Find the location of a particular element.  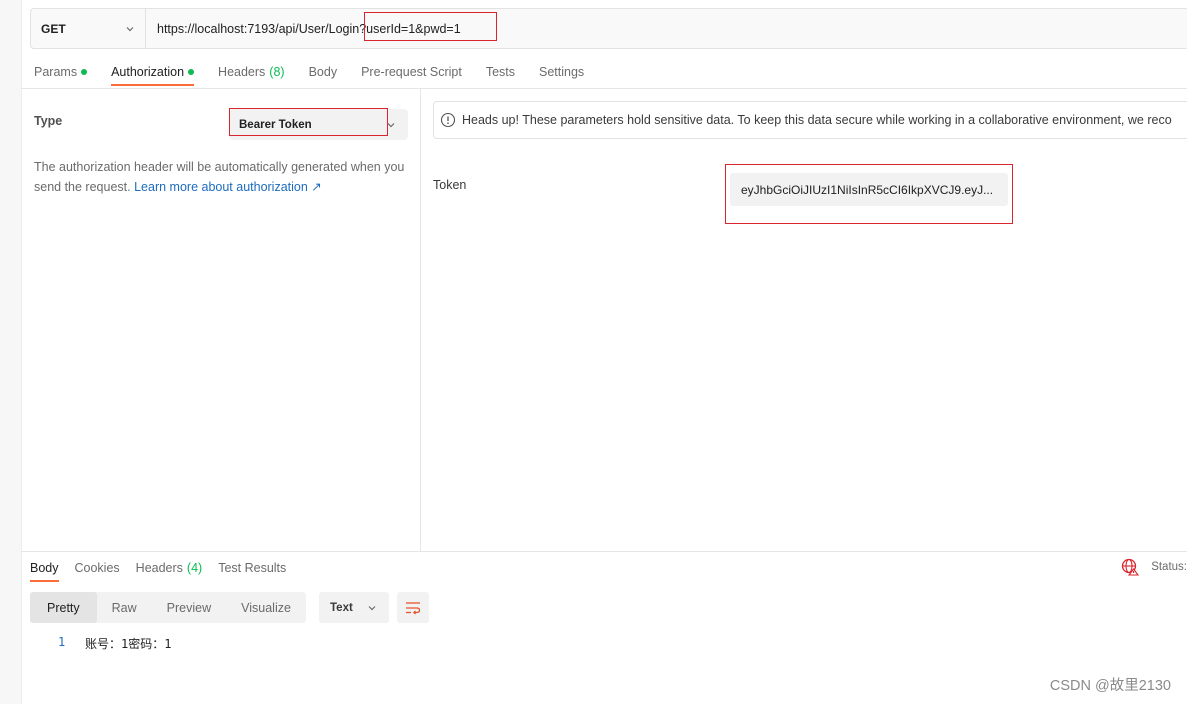

left-sidebar-gutter is located at coordinates (11, 352).